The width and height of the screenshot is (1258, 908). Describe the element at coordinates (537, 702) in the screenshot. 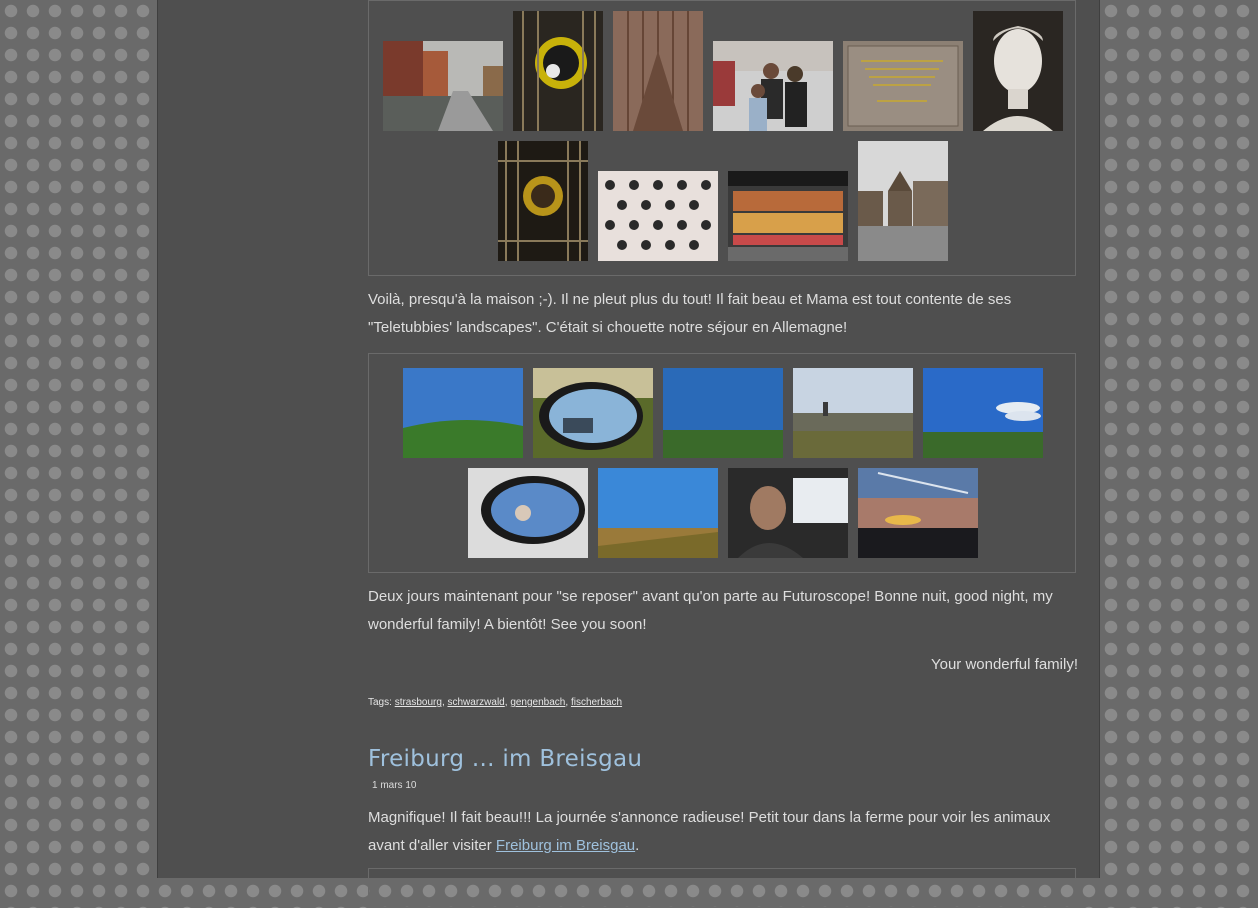

I see `tag-link-gengenbach: gengenbach` at that location.